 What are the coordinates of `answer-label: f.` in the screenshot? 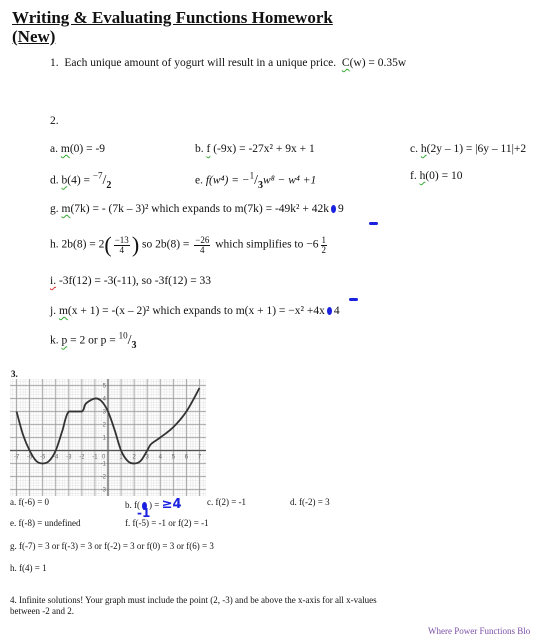 It's located at (413, 176).